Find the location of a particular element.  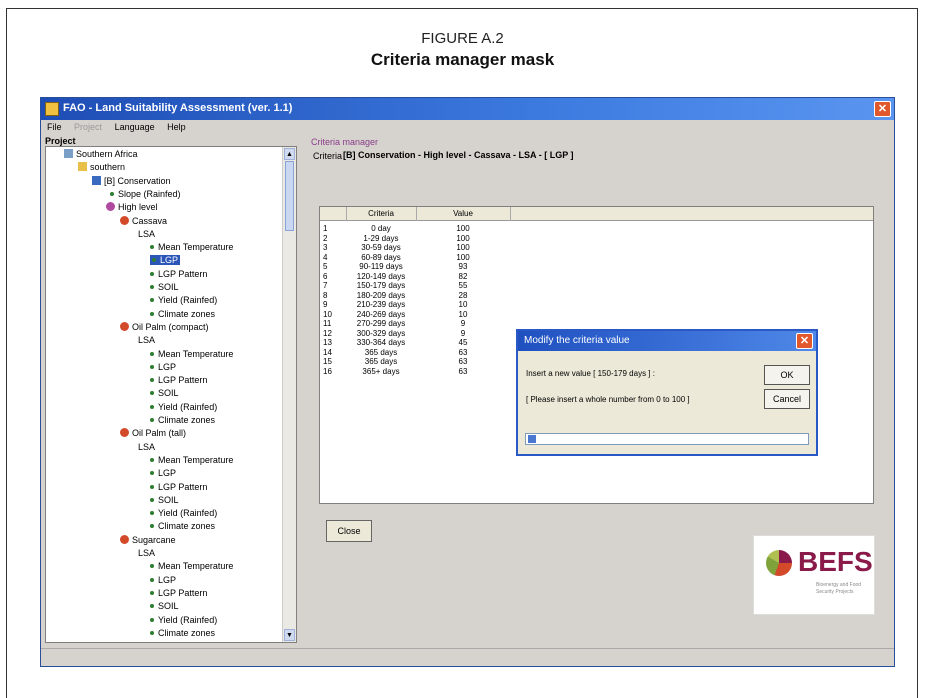

tree-scrollbar: ▲ ▼ is located at coordinates (289, 394).